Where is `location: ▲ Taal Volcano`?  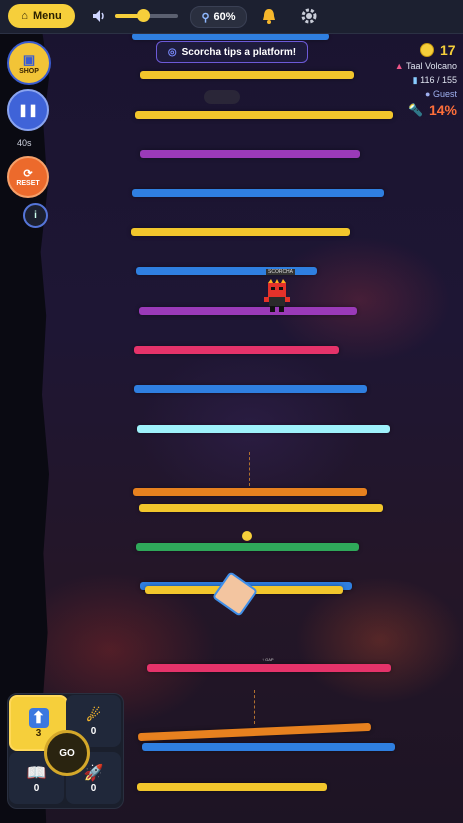
location: ▲ Taal Volcano is located at coordinates (426, 66).